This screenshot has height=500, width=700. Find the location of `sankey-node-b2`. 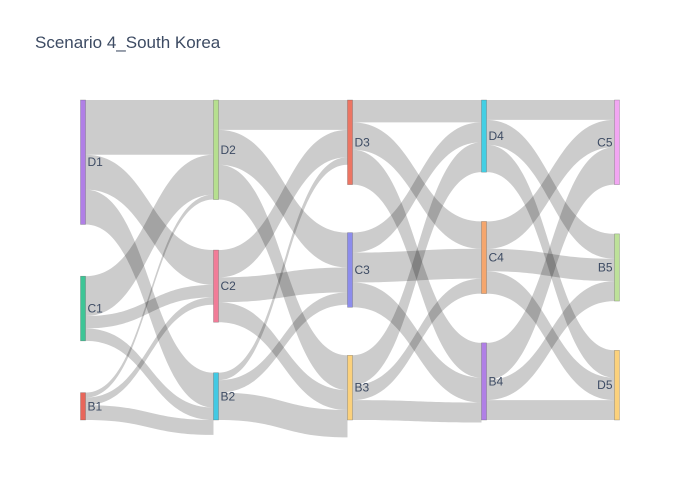

sankey-node-b2 is located at coordinates (216, 396).